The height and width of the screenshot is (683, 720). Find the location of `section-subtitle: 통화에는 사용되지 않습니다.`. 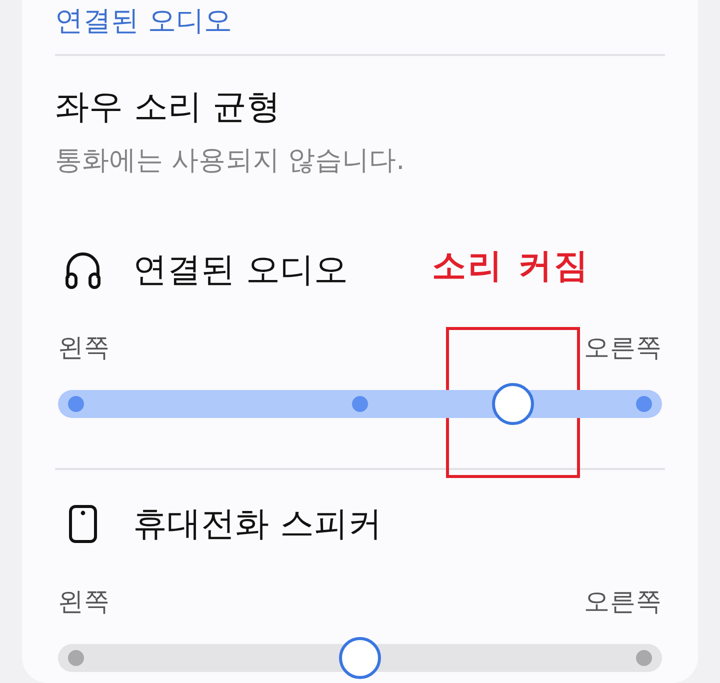

section-subtitle: 통화에는 사용되지 않습니다. is located at coordinates (230, 161).